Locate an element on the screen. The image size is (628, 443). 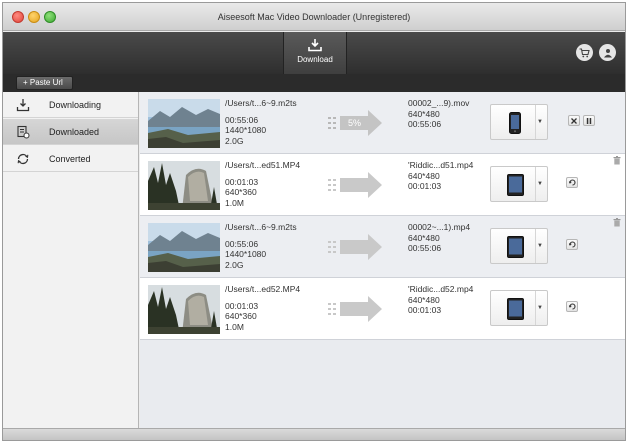
close-icon is located at coordinates (574, 120).